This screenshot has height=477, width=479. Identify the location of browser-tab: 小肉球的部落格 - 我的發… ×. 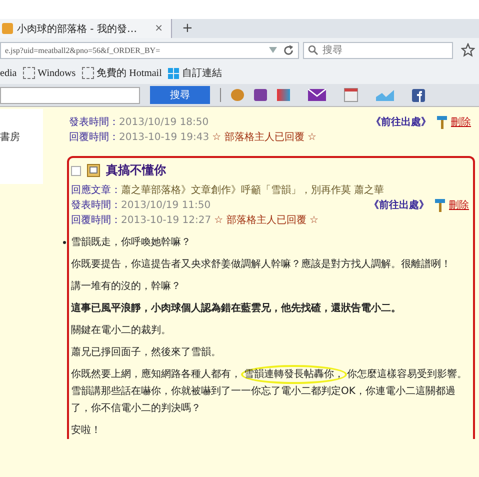
(86, 28).